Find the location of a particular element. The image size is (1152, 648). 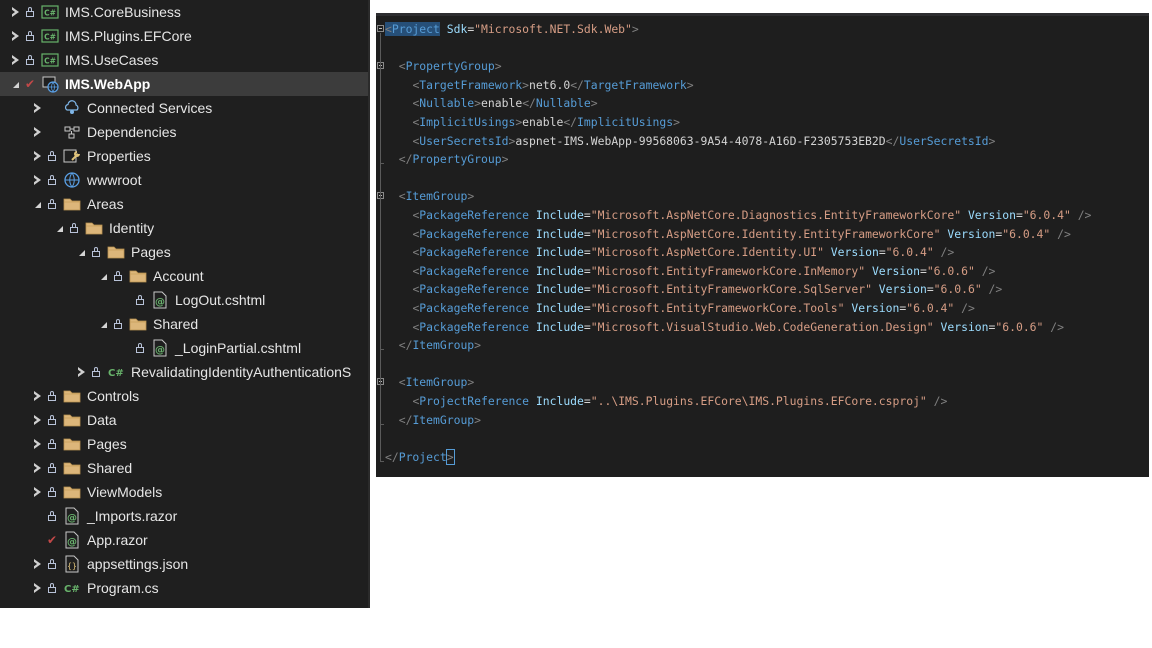

tree-item: ✔ @ App.razor is located at coordinates (184, 540).